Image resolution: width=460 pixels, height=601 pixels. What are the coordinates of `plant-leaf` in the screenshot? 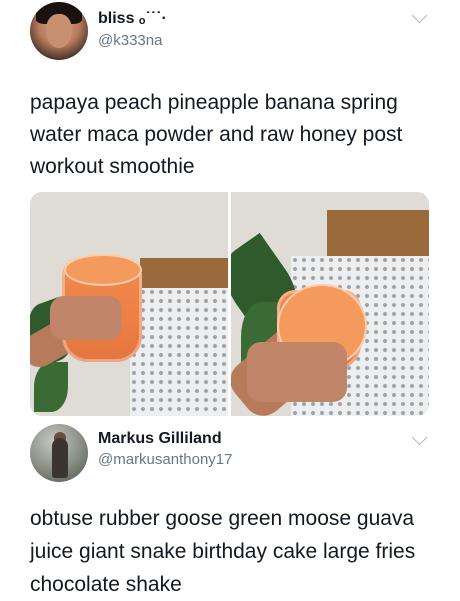 It's located at (51, 387).